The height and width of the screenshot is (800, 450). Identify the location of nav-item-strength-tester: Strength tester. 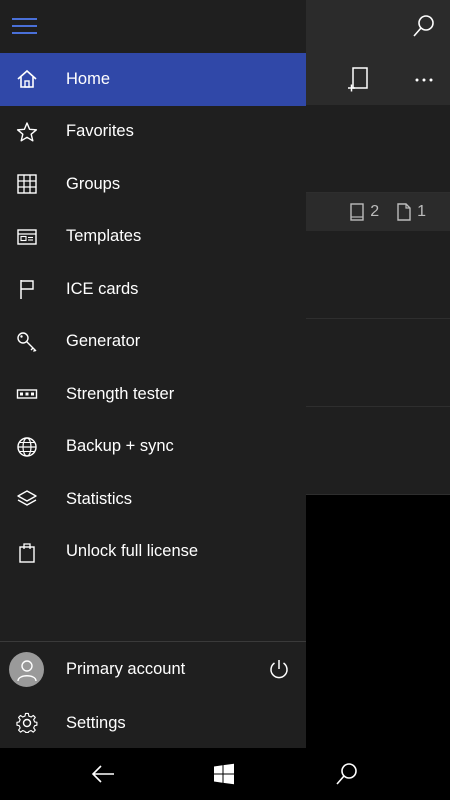
(153, 394).